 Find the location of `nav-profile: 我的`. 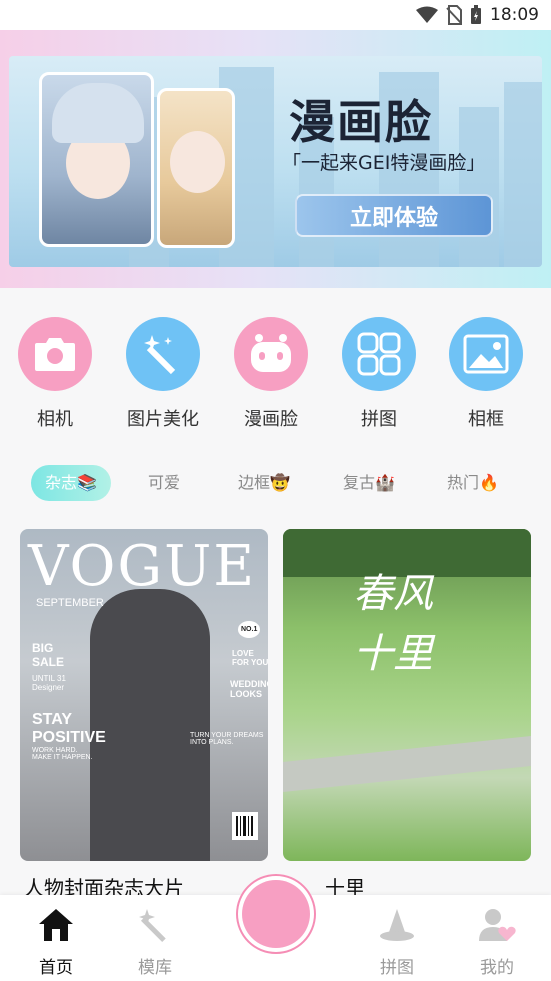

nav-profile: 我的 is located at coordinates (497, 942).